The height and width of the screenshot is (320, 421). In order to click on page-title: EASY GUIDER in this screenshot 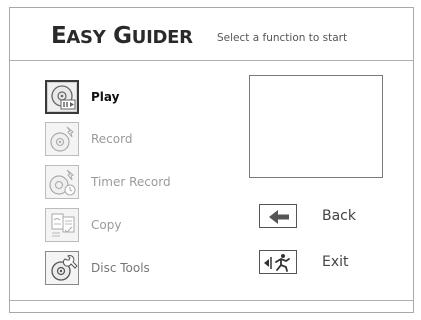, I will do `click(122, 37)`.